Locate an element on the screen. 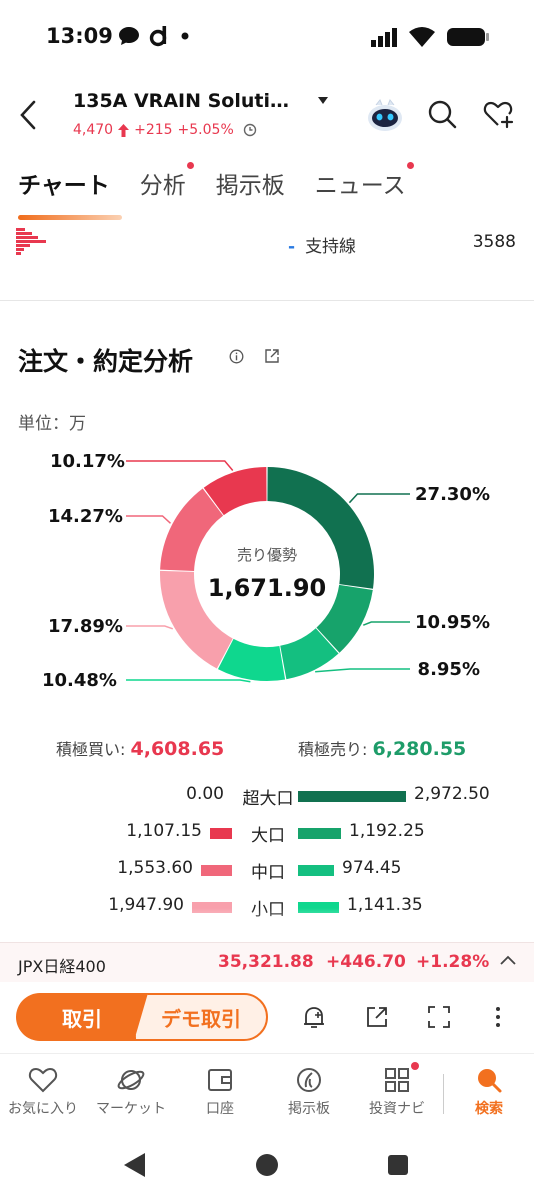 The width and height of the screenshot is (534, 1200). tab-label: ニュース is located at coordinates (360, 186).